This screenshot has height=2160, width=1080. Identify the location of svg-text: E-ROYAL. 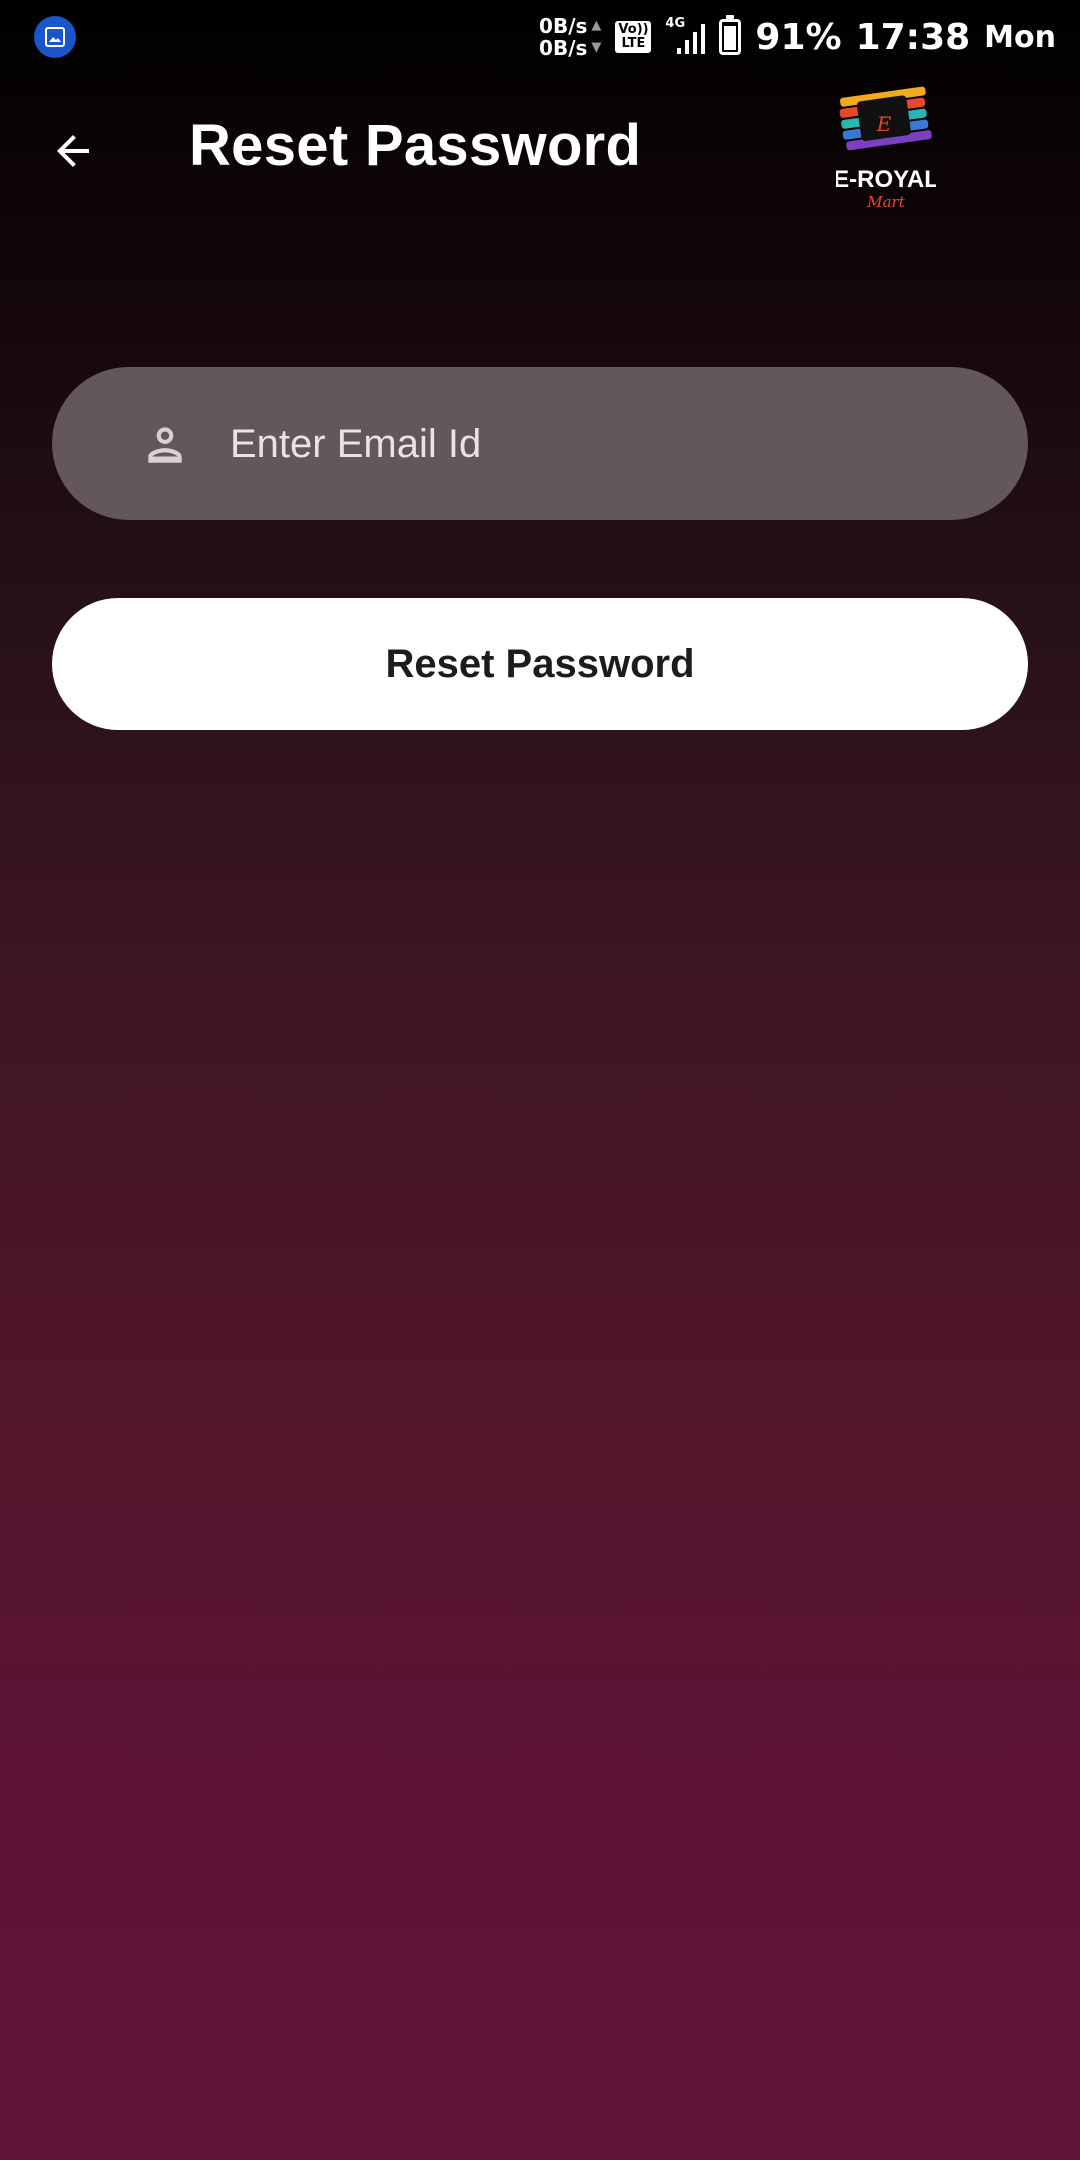
(886, 179).